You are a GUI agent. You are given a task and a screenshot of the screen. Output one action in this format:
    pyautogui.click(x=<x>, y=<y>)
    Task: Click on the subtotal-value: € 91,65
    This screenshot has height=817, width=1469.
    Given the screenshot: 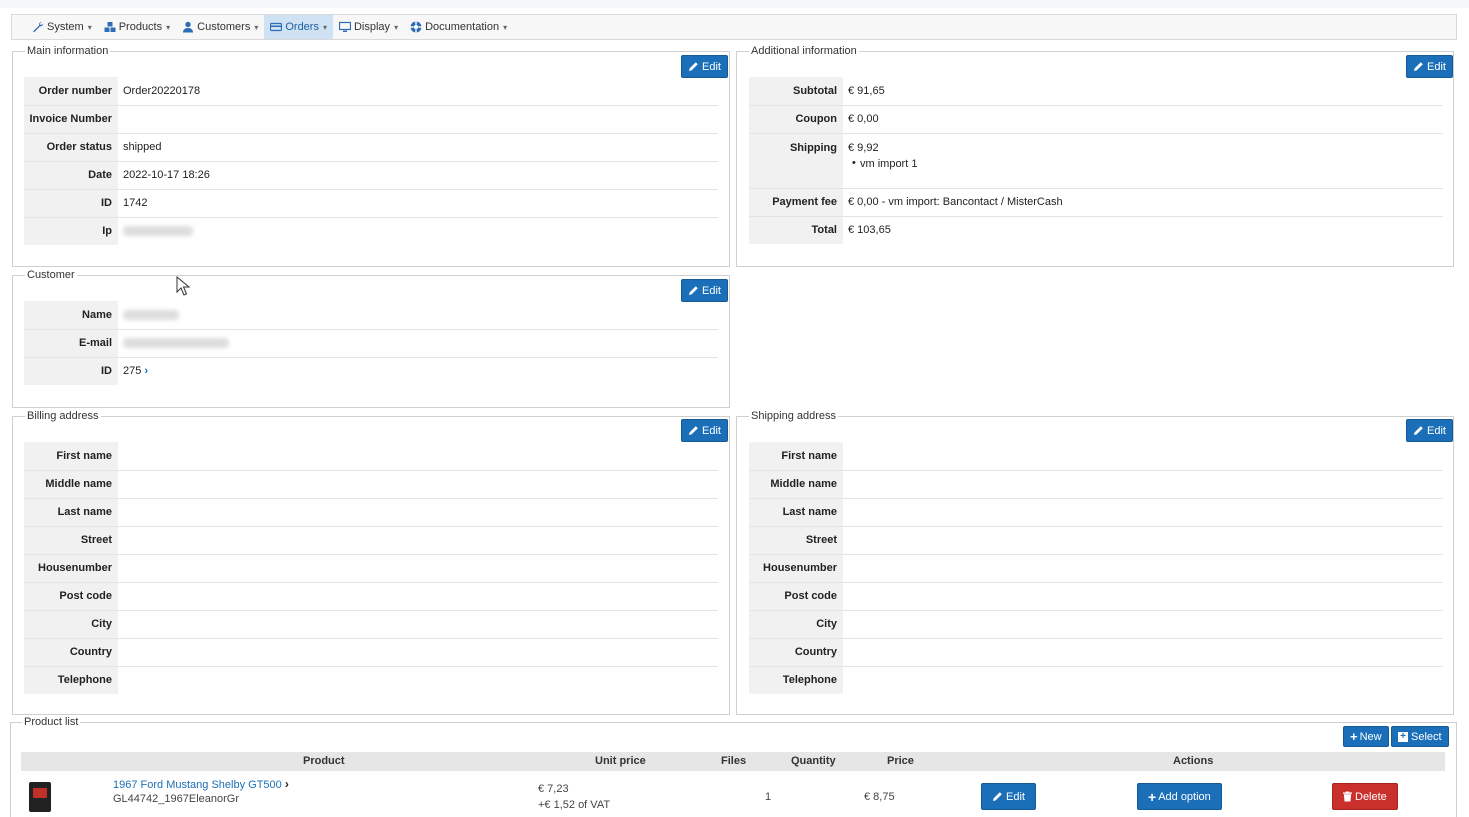 What is the action you would take?
    pyautogui.click(x=866, y=90)
    